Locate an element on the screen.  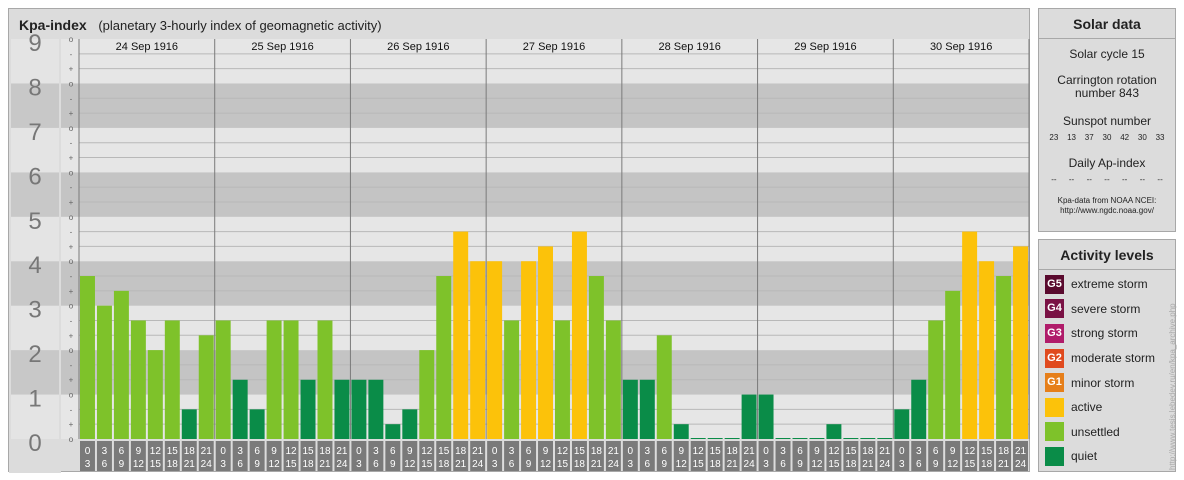
legend-swatch is located at coordinates (1054, 456).